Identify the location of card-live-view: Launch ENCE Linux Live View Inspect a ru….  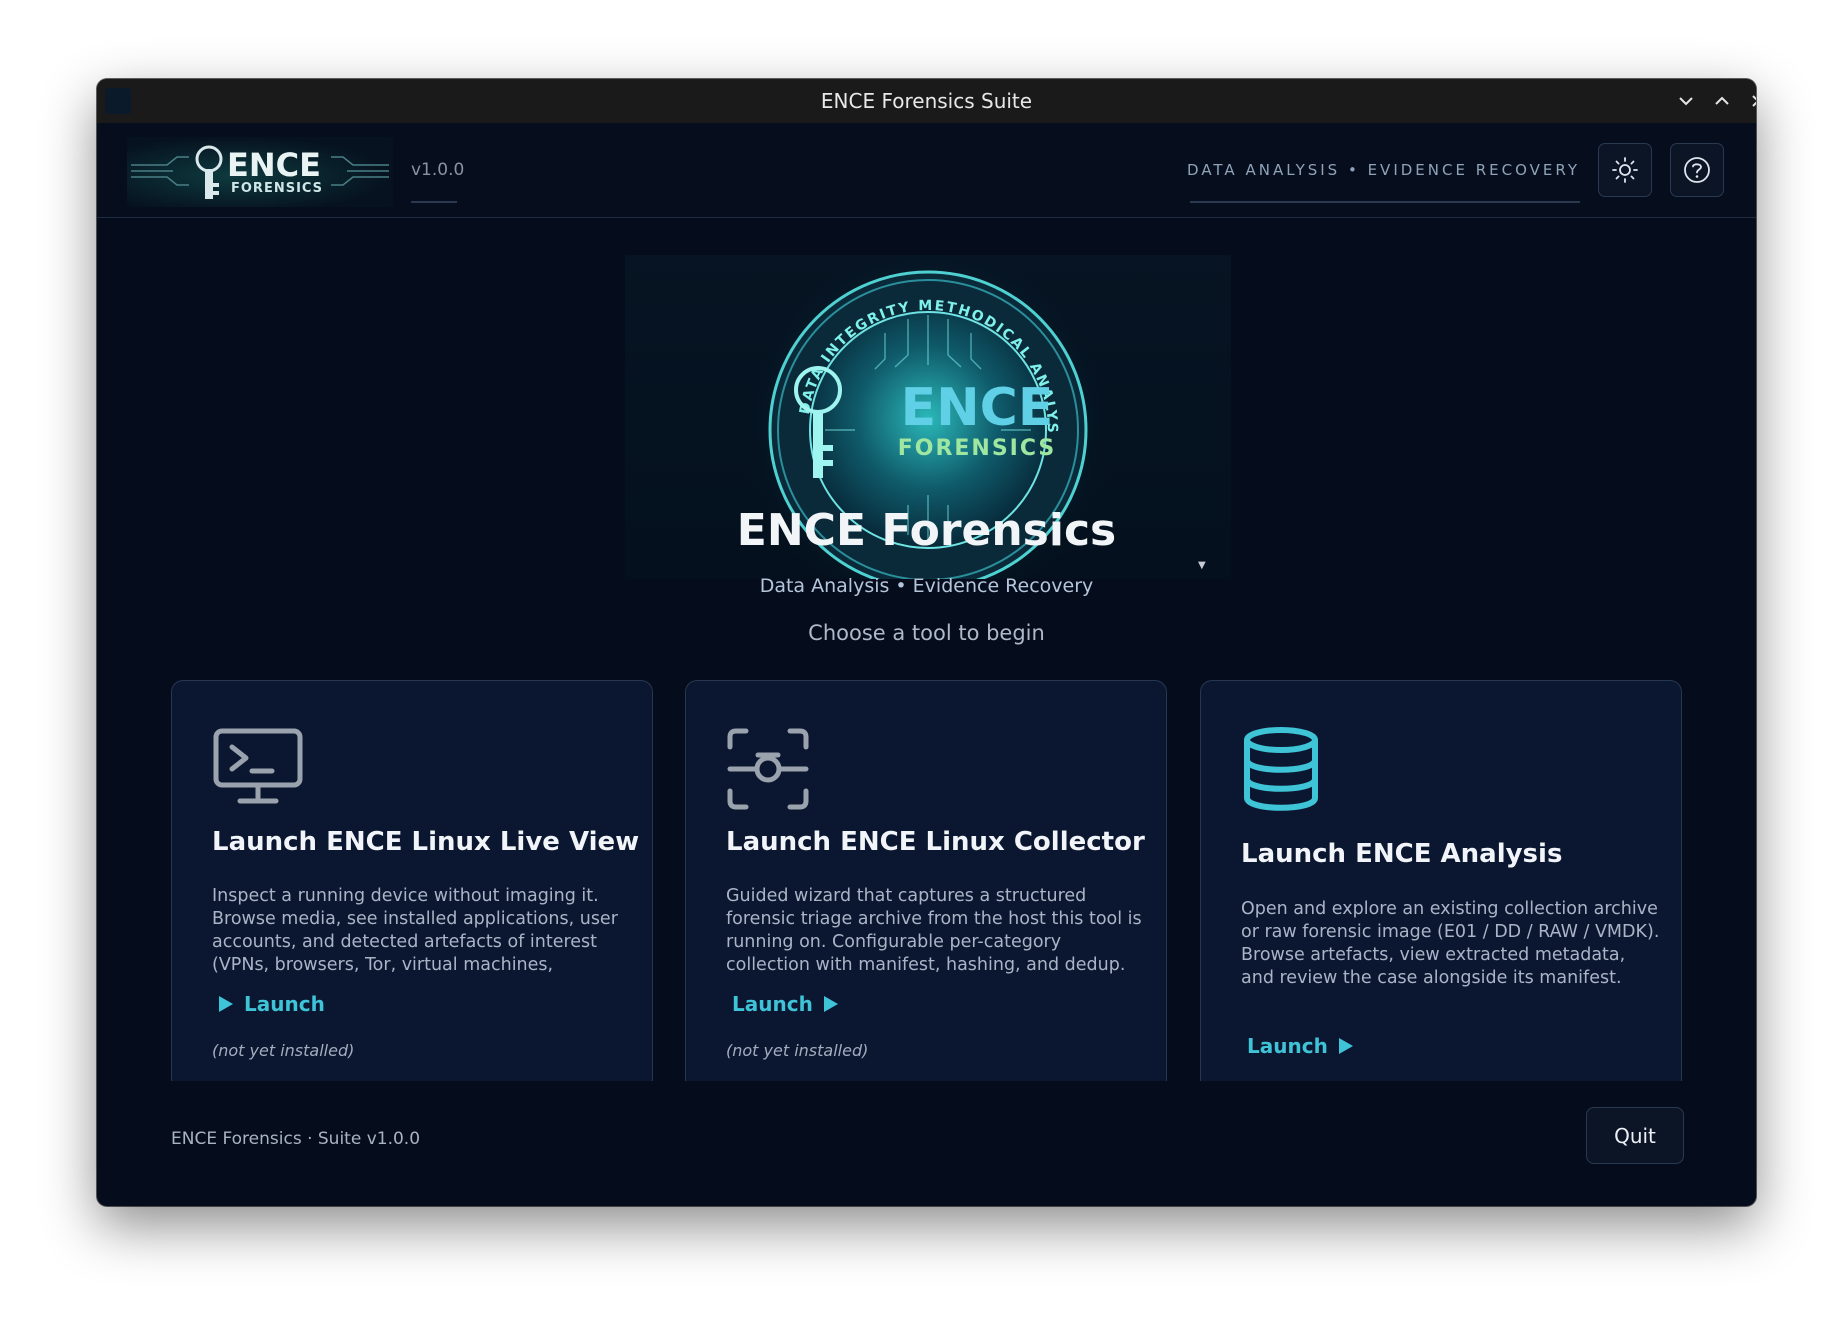
(412, 880).